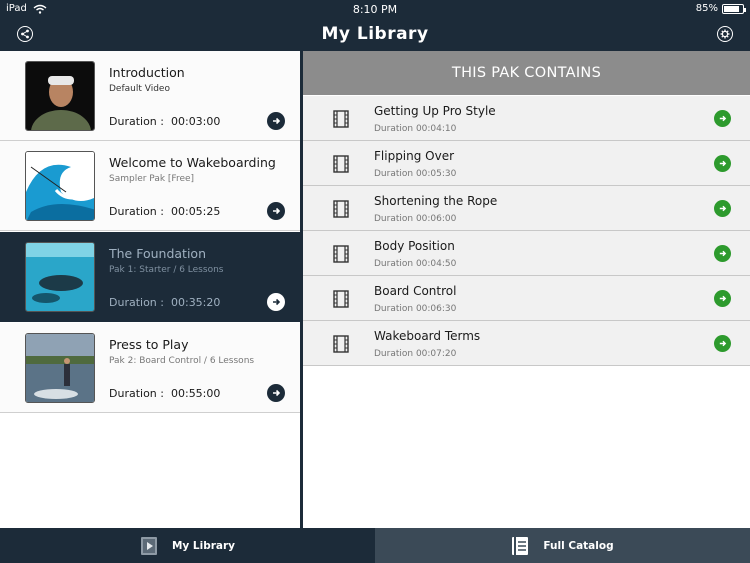  I want to click on tab-my-library: My Library, so click(187, 545).